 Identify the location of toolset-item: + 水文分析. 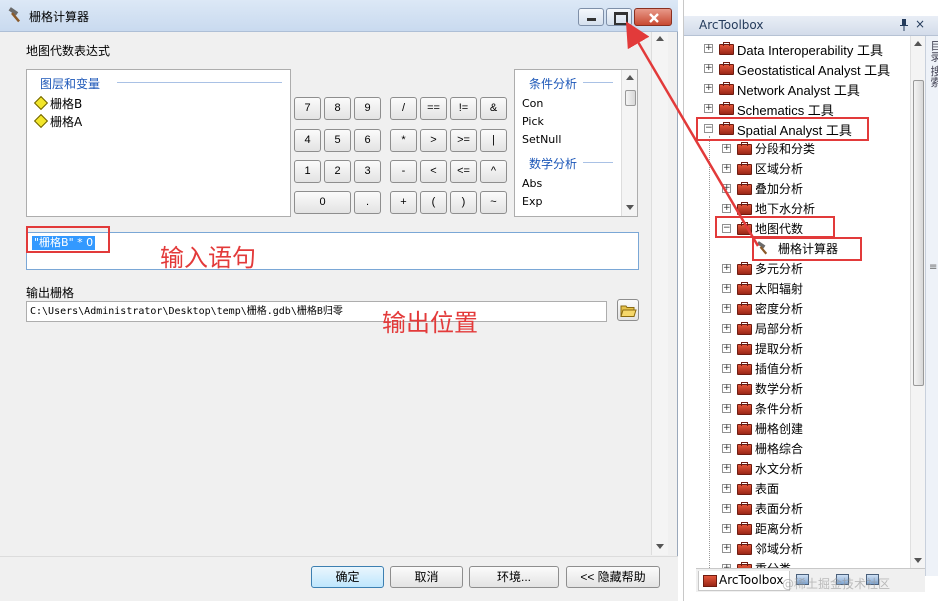
(803, 468).